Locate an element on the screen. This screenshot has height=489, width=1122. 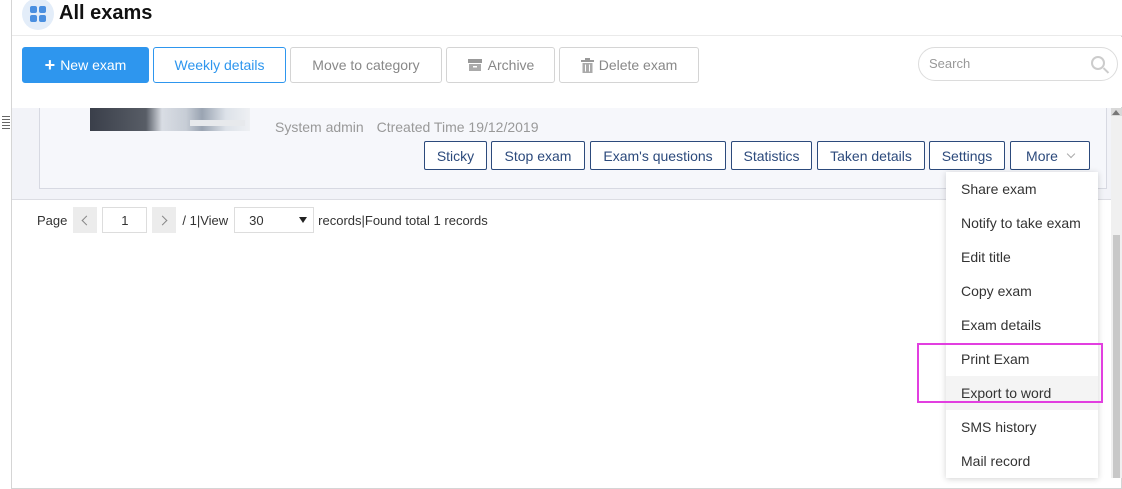
scrollbar-thumb is located at coordinates (1116, 356).